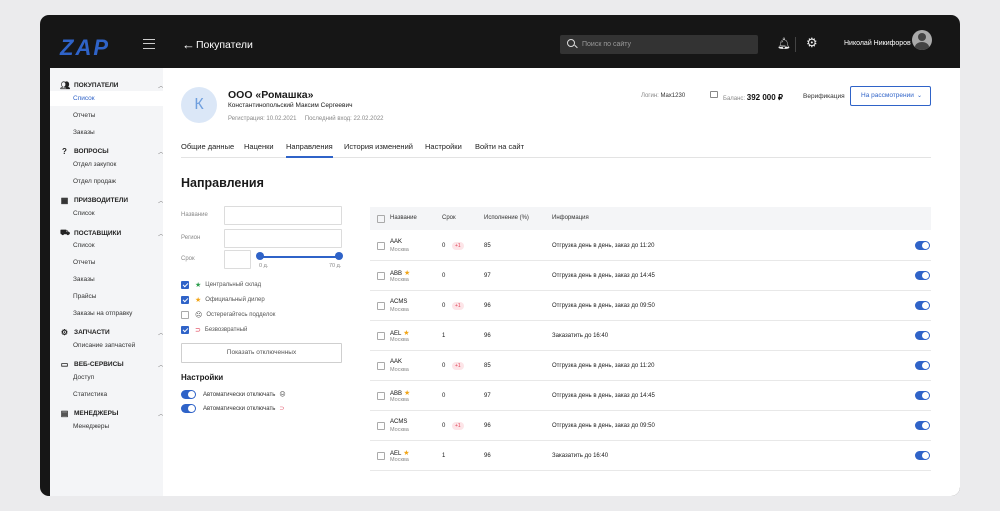 The height and width of the screenshot is (511, 1000). What do you see at coordinates (149, 44) in the screenshot?
I see `menu-icon` at bounding box center [149, 44].